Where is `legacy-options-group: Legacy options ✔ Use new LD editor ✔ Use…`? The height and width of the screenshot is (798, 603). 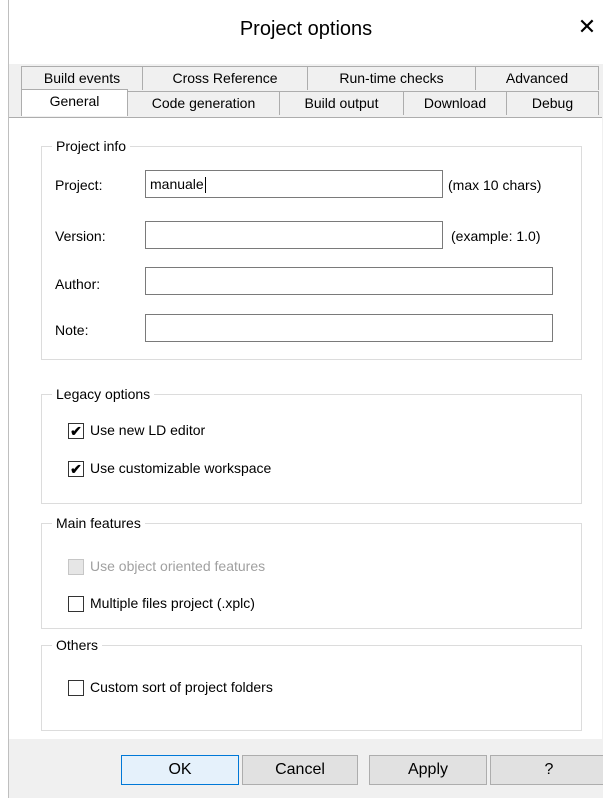
legacy-options-group: Legacy options ✔ Use new LD editor ✔ Use… is located at coordinates (311, 445).